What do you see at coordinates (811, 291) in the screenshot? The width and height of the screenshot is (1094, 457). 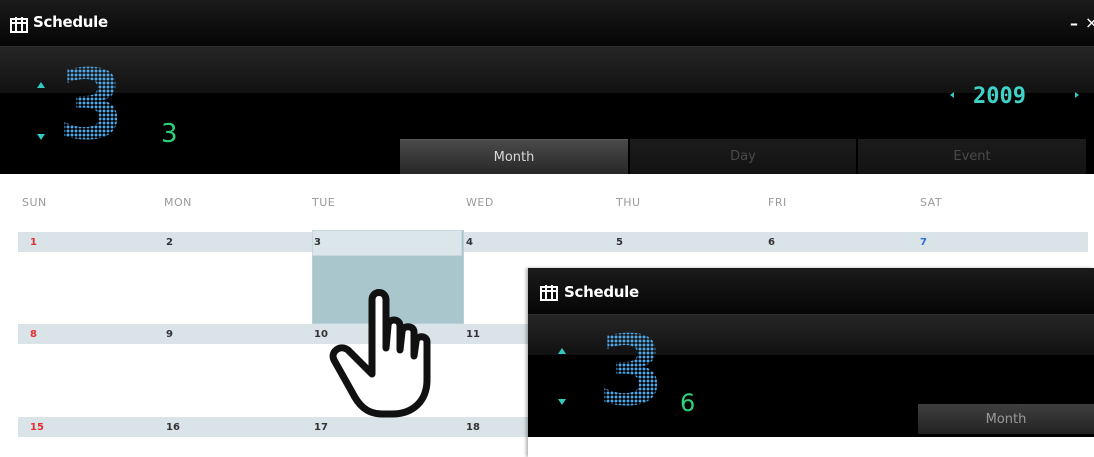 I see `overlay-title-bar: Schedule` at bounding box center [811, 291].